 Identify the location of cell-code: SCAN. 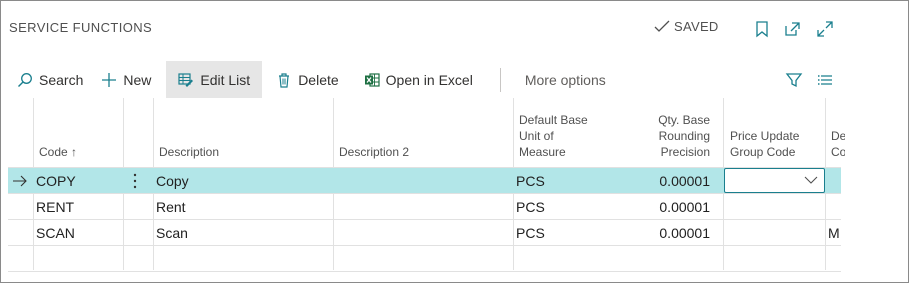
(78, 233).